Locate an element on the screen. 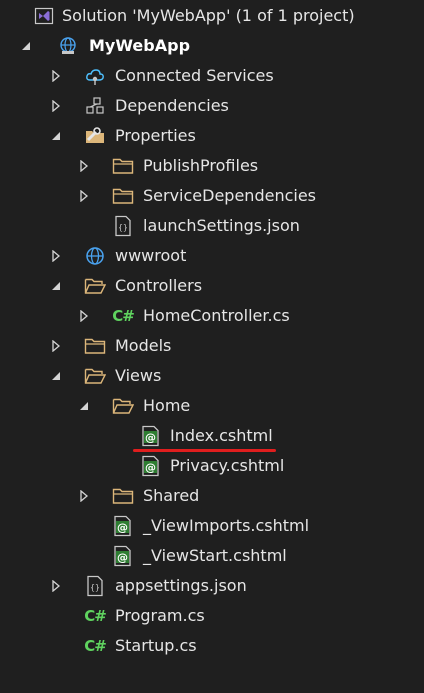  tree-item-label: appsettings.json is located at coordinates (181, 585).